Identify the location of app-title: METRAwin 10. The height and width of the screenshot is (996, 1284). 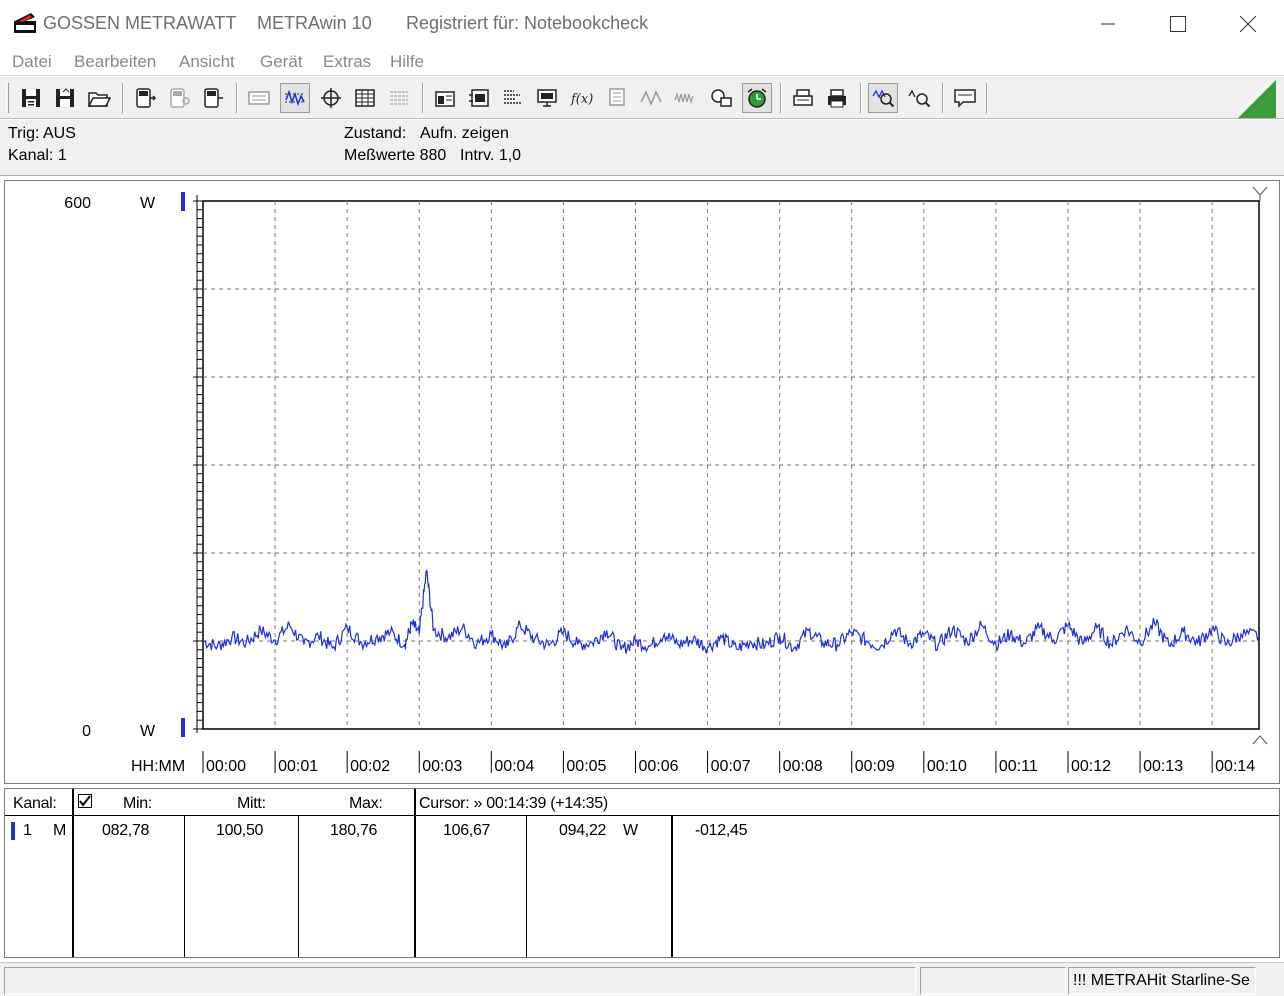
(314, 23).